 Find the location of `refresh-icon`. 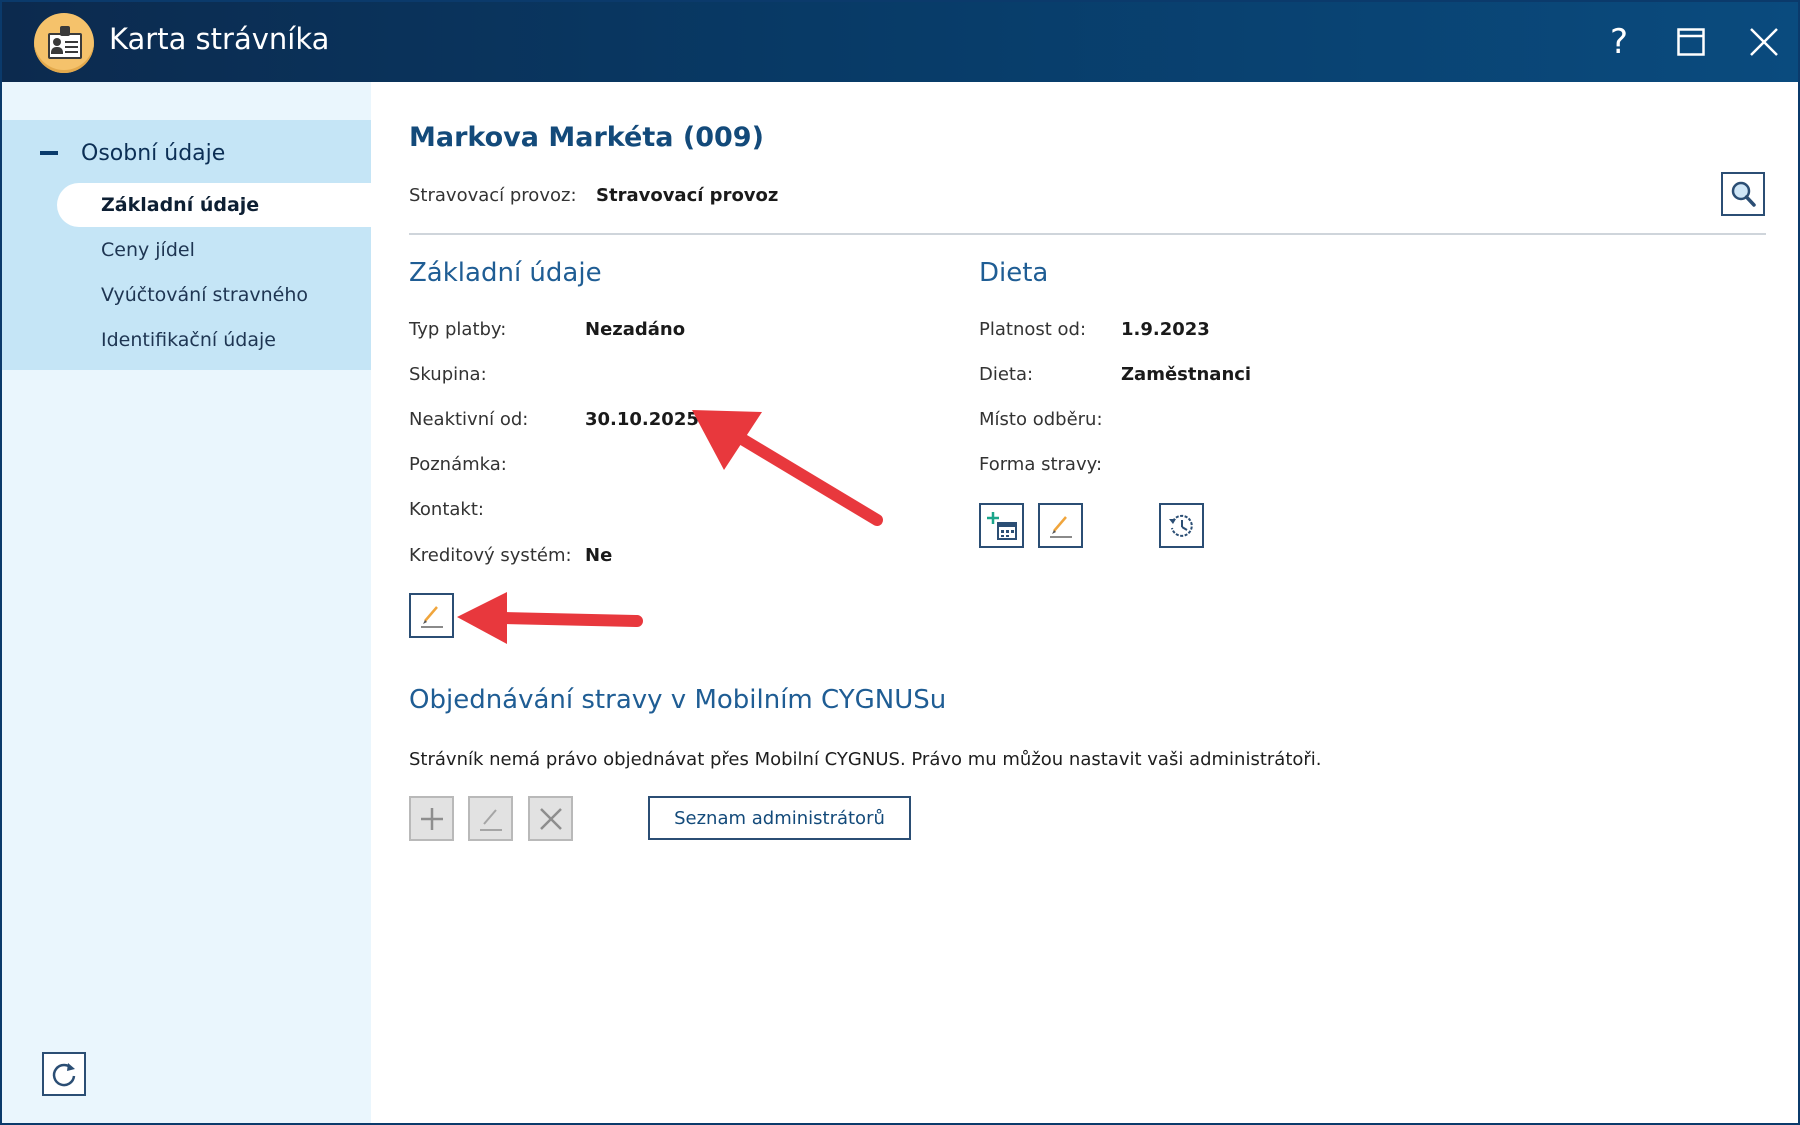

refresh-icon is located at coordinates (64, 1075).